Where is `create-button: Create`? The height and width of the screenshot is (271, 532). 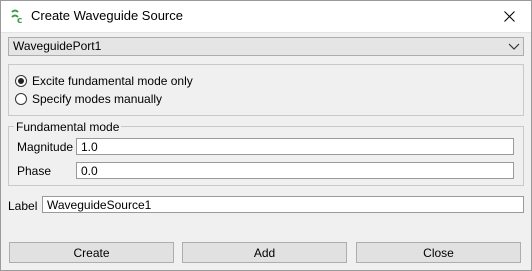
create-button: Create is located at coordinates (91, 252).